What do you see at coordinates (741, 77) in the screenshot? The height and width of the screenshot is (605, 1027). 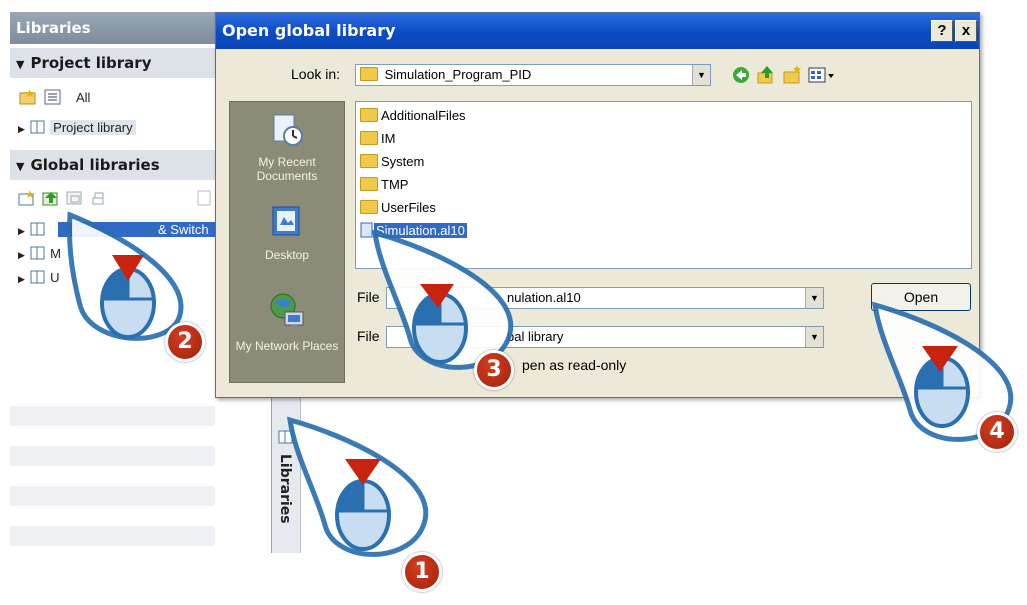 I see `back-icon` at bounding box center [741, 77].